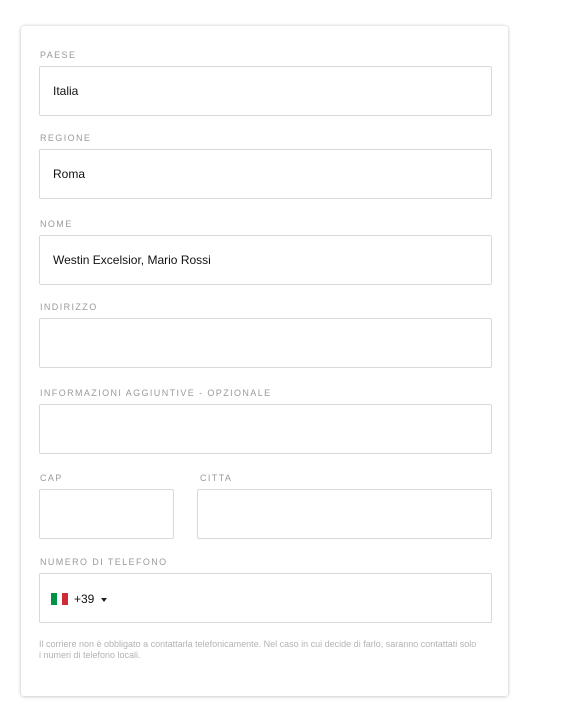  What do you see at coordinates (69, 307) in the screenshot?
I see `address-label: INDIRIZZO` at bounding box center [69, 307].